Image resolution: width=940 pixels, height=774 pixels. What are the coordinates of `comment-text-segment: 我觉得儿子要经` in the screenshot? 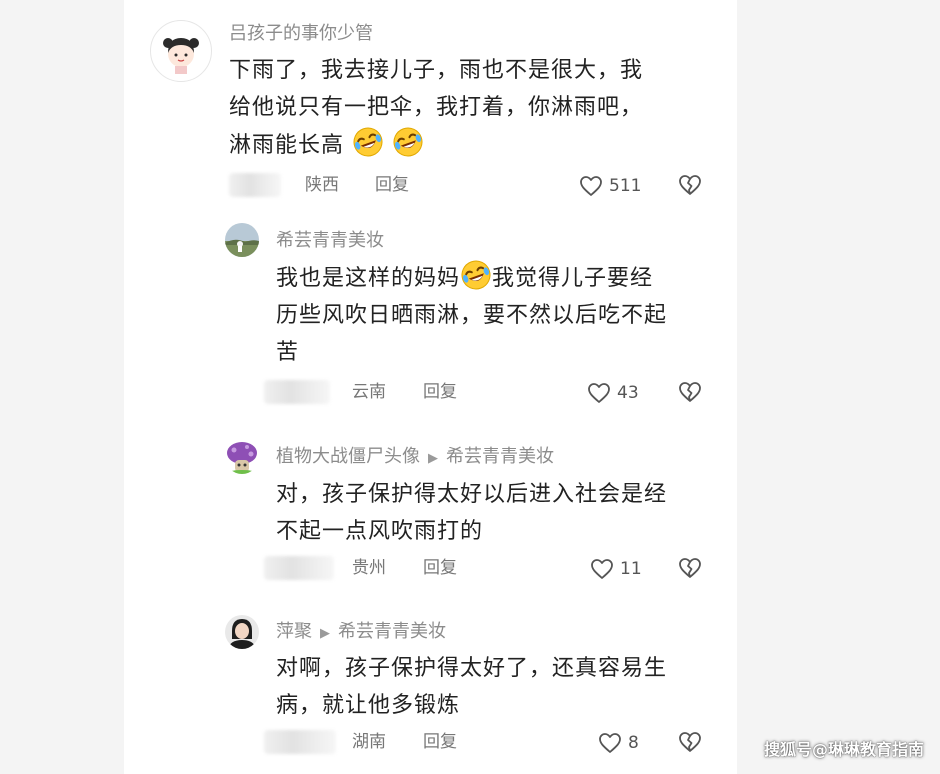 It's located at (573, 278).